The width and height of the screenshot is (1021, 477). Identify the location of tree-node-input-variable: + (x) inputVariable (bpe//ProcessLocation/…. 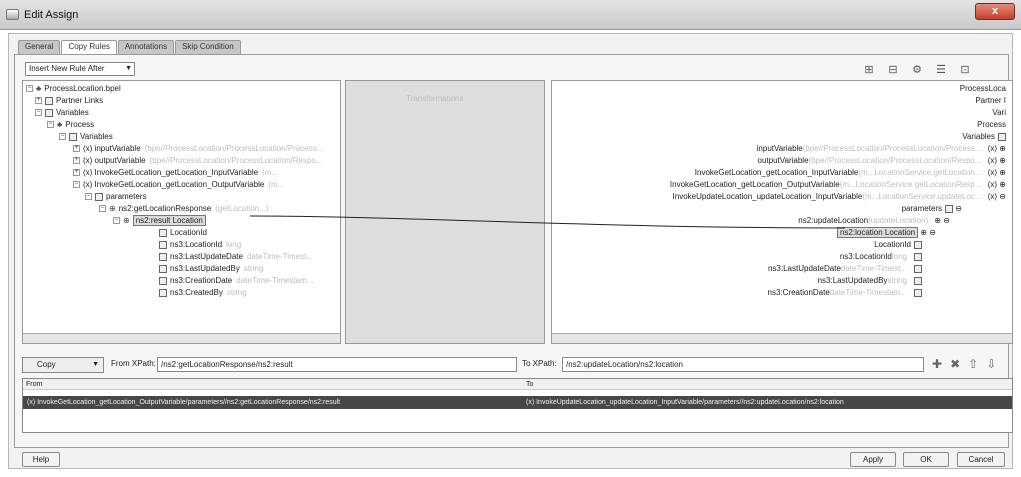
(198, 149).